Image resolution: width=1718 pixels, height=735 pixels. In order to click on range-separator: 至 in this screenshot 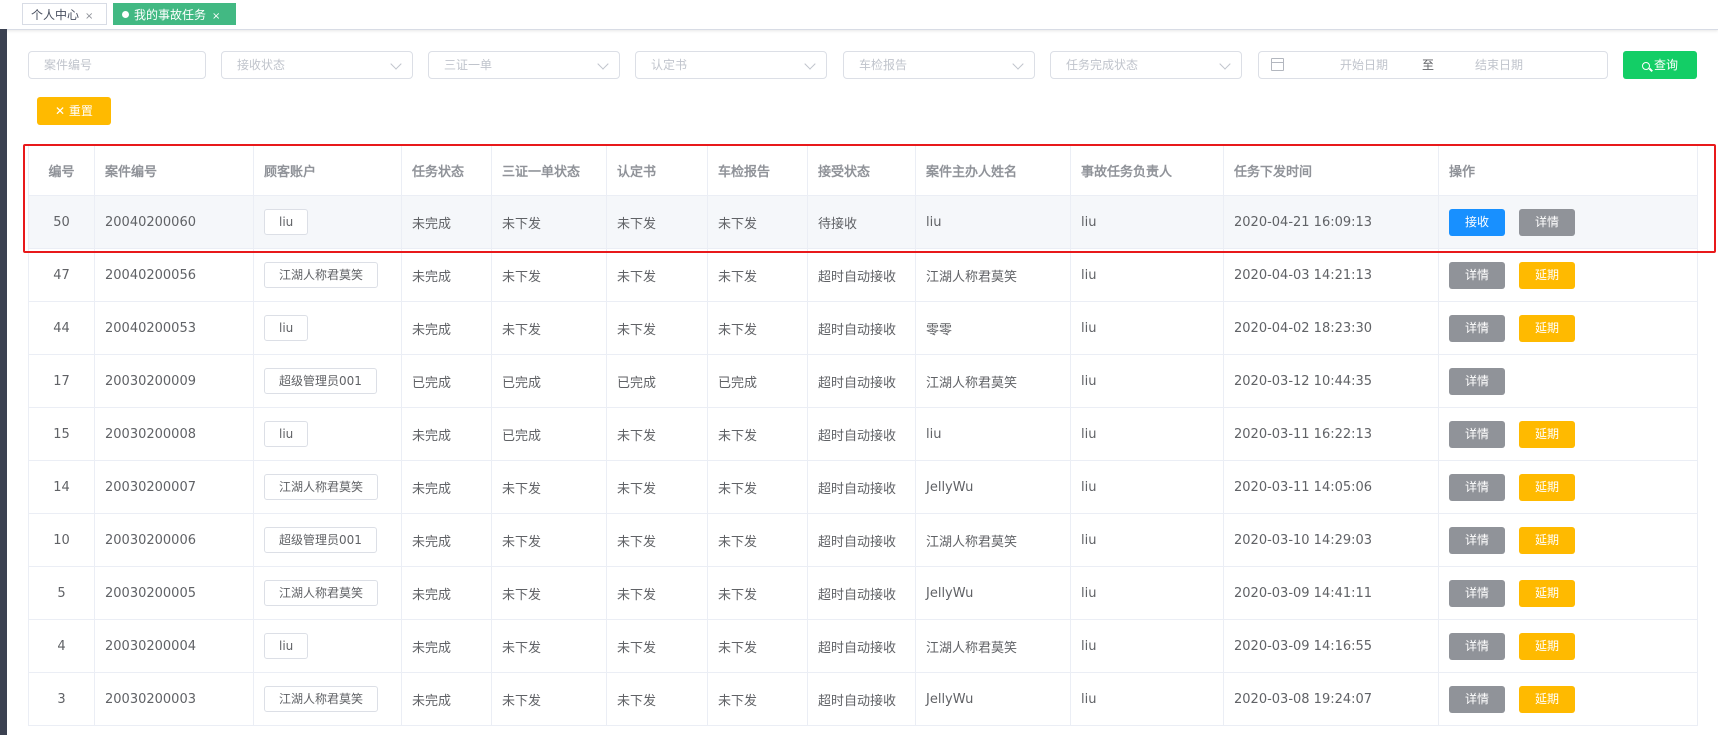, I will do `click(1428, 65)`.